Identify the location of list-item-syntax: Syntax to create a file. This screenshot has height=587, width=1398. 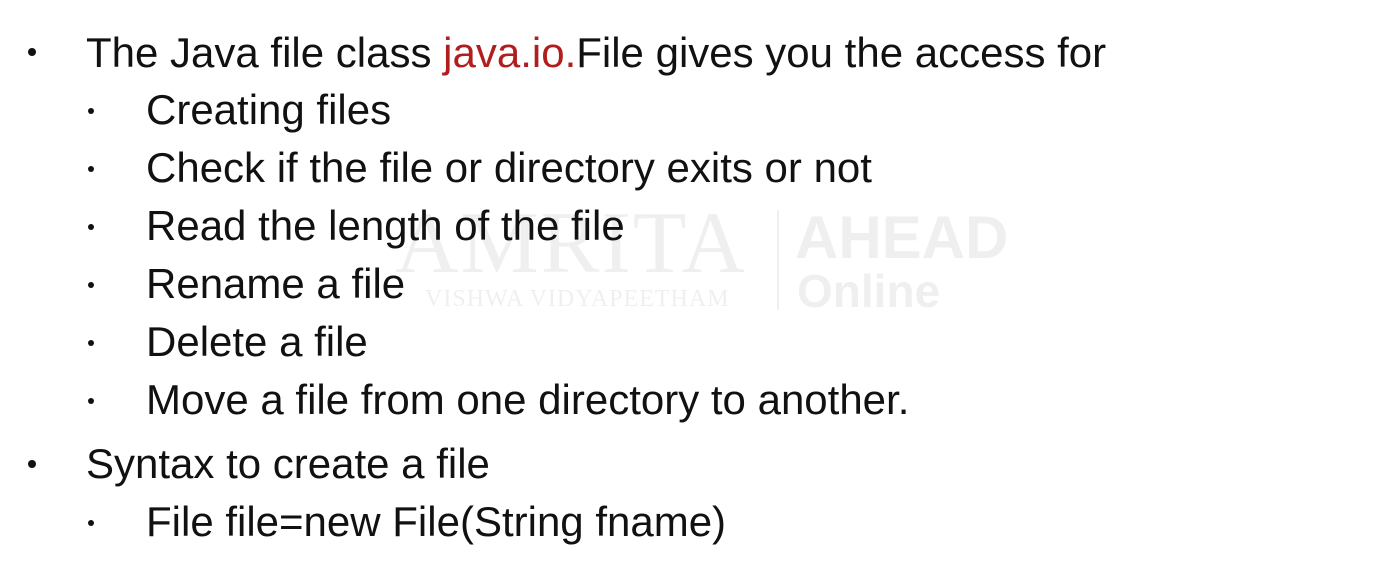
(288, 463).